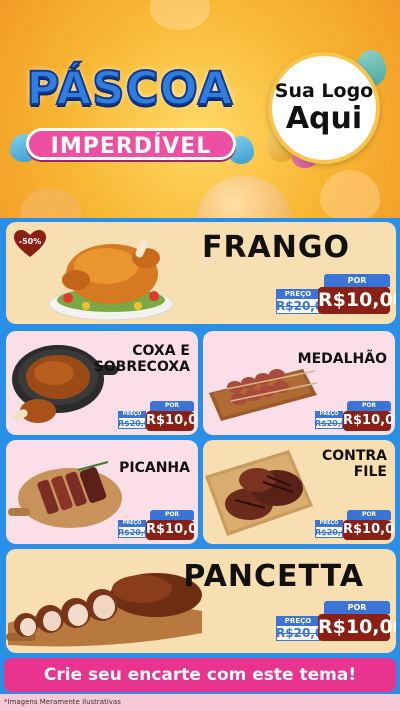  What do you see at coordinates (161, 351) in the screenshot?
I see `product-name-line1: COXA E` at bounding box center [161, 351].